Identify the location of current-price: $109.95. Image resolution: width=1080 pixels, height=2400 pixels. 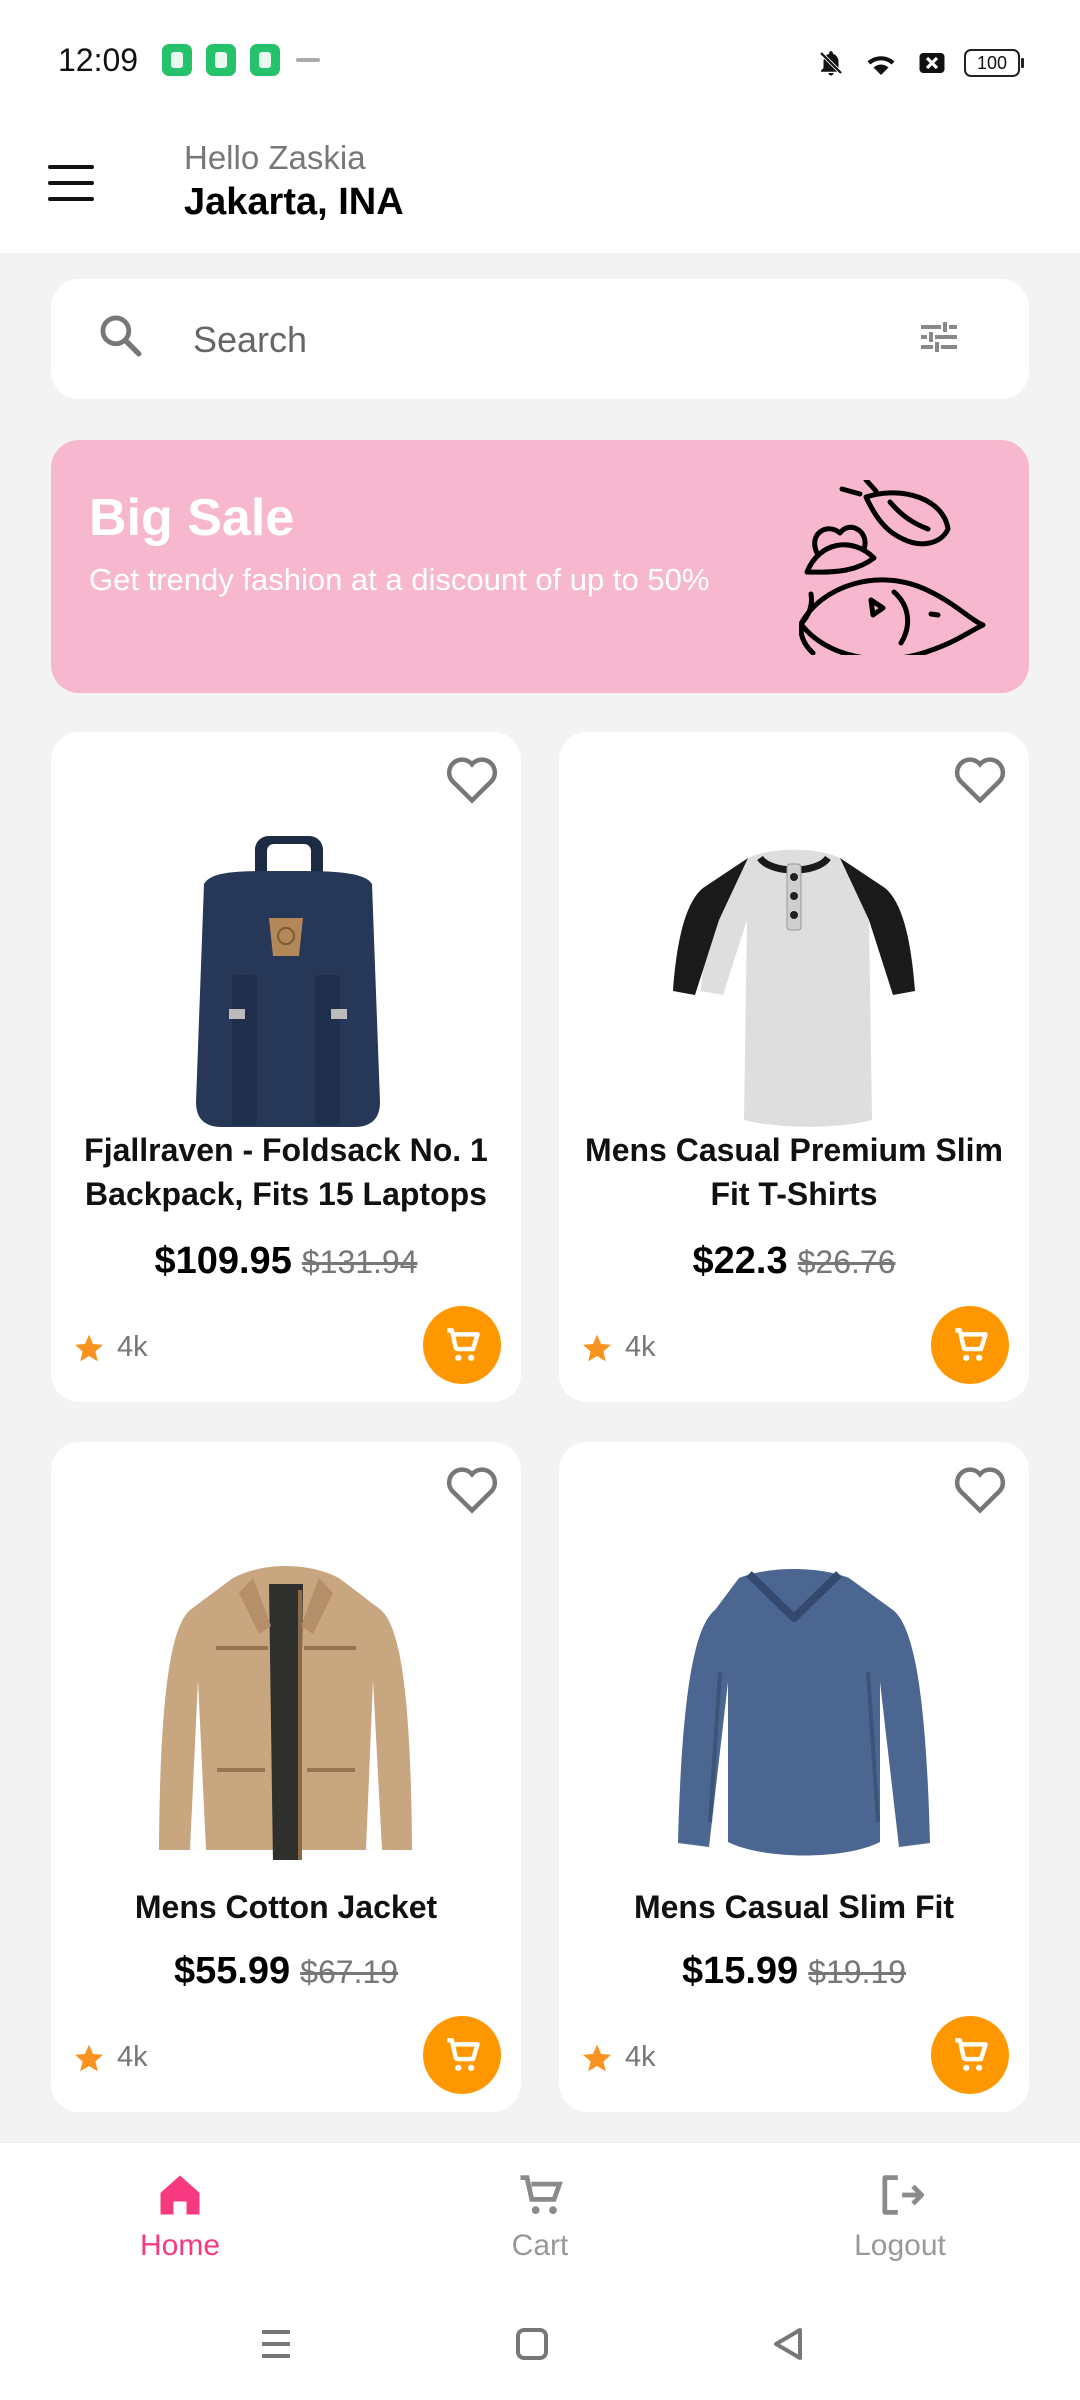
(223, 1261).